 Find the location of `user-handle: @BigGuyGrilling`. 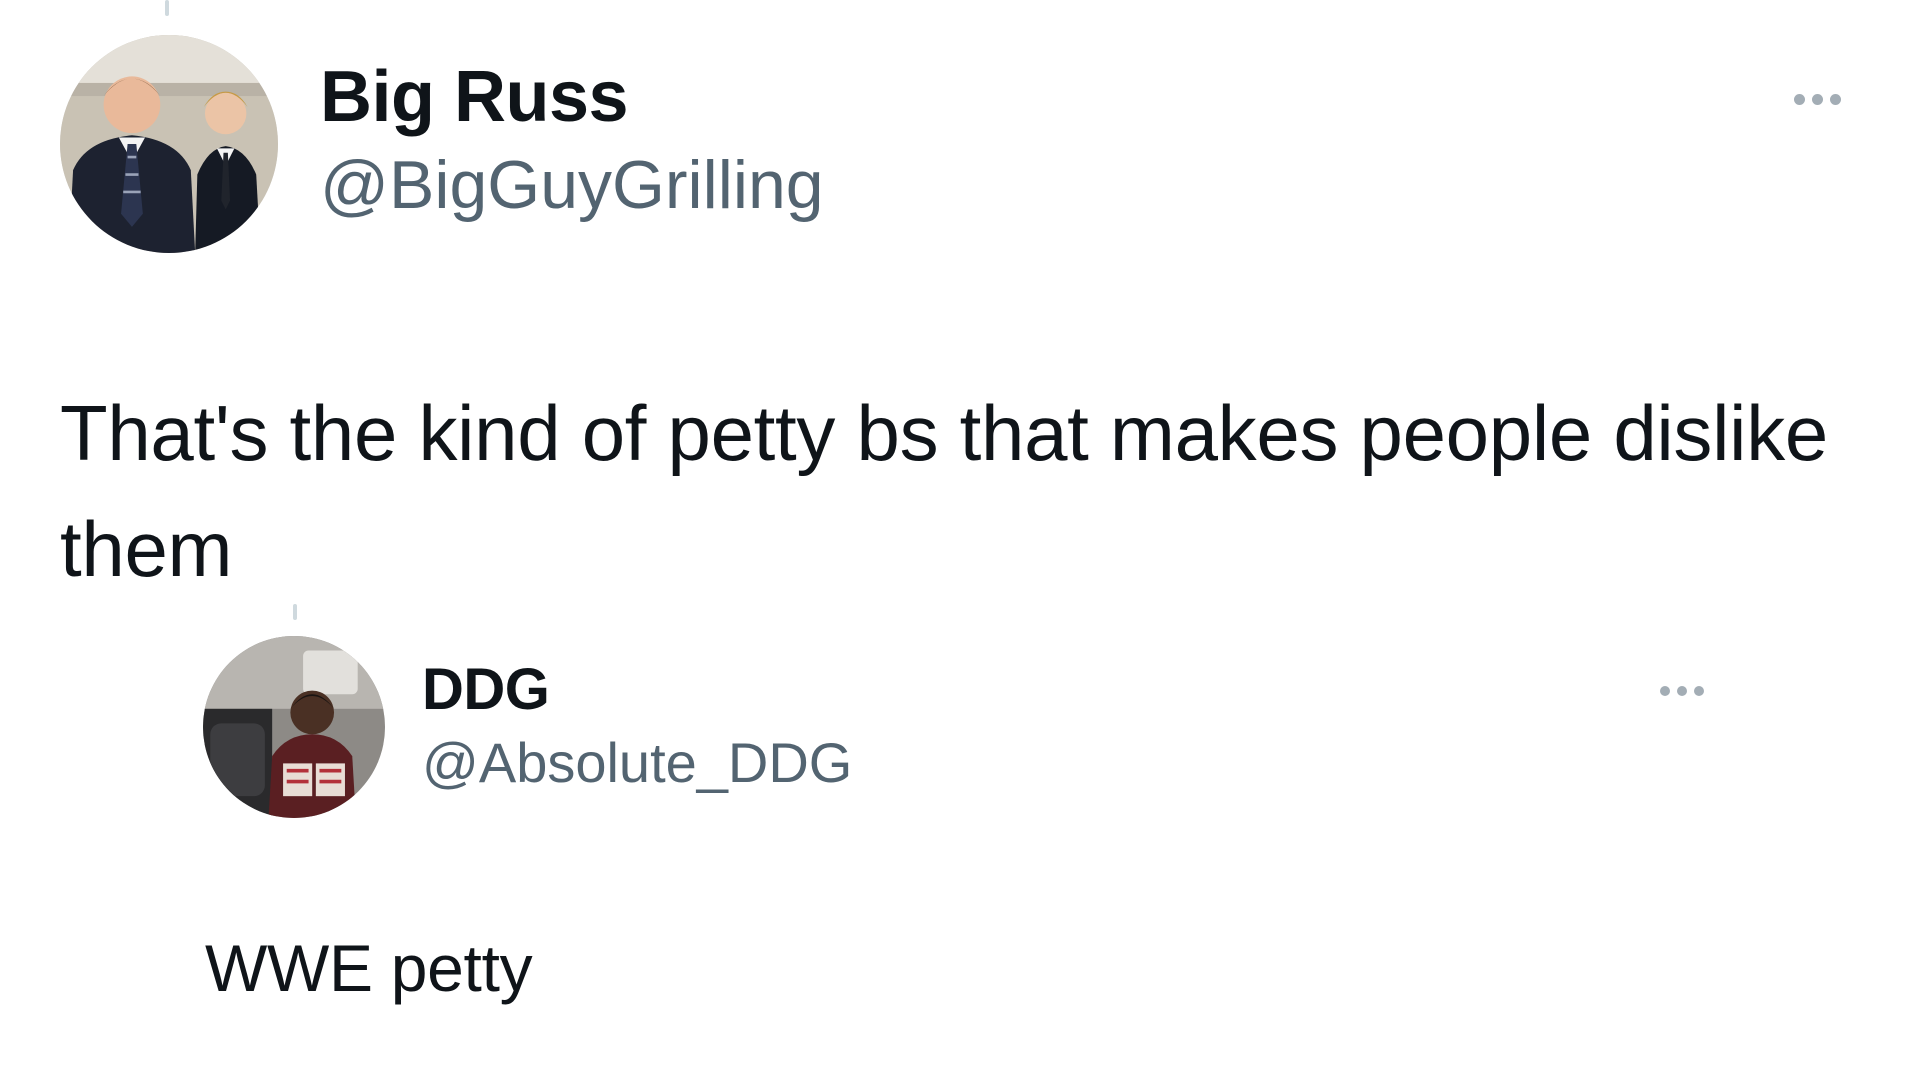

user-handle: @BigGuyGrilling is located at coordinates (572, 185).